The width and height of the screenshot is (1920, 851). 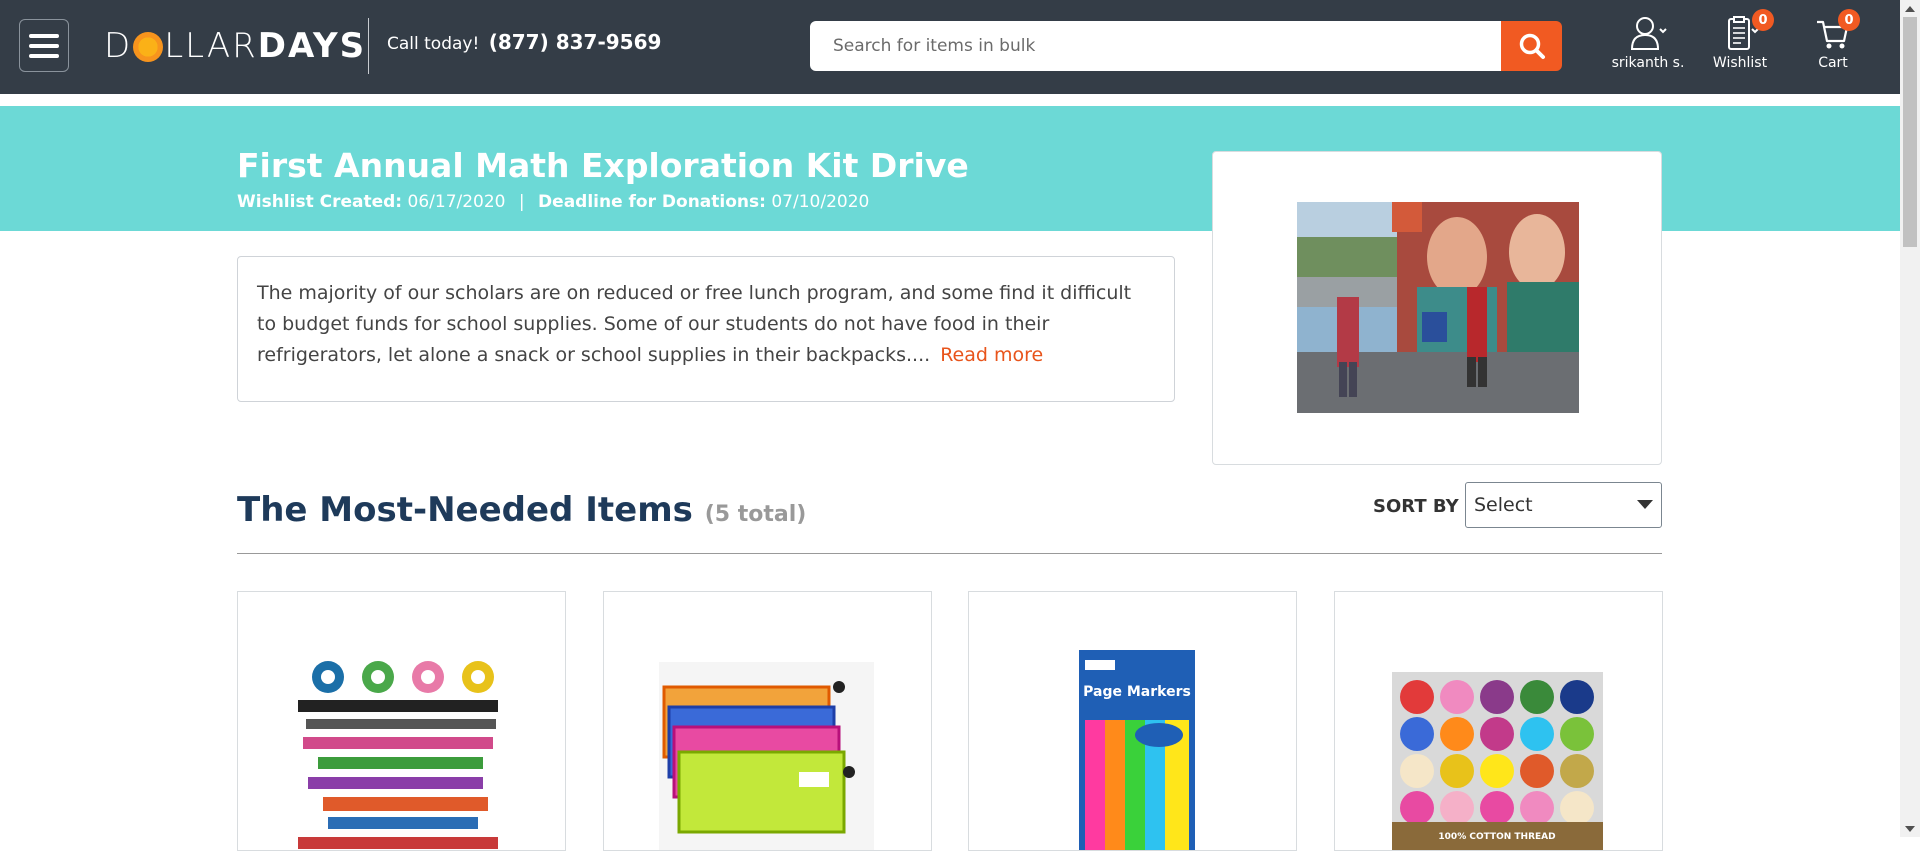 I want to click on search-bar, so click(x=1186, y=46).